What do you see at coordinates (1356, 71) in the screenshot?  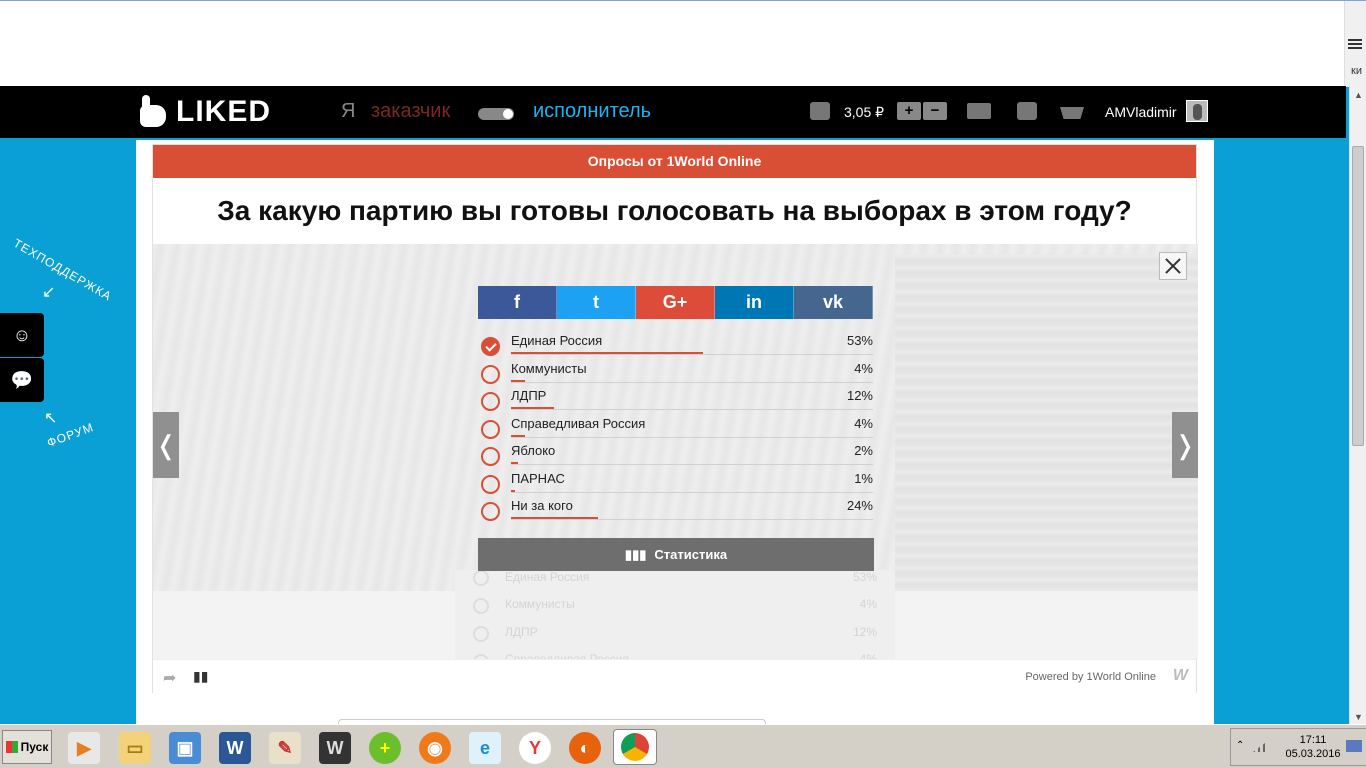 I see `side-panel-text: ки` at bounding box center [1356, 71].